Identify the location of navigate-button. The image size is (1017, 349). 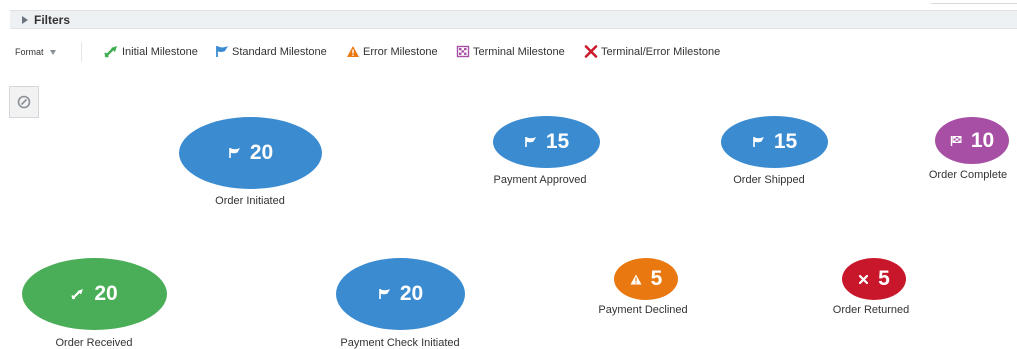
(24, 102).